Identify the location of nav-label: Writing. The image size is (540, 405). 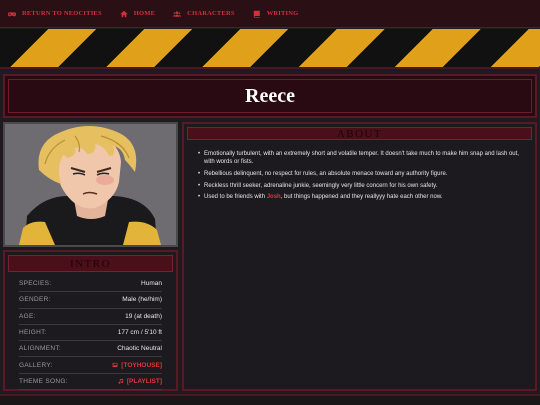
(282, 13).